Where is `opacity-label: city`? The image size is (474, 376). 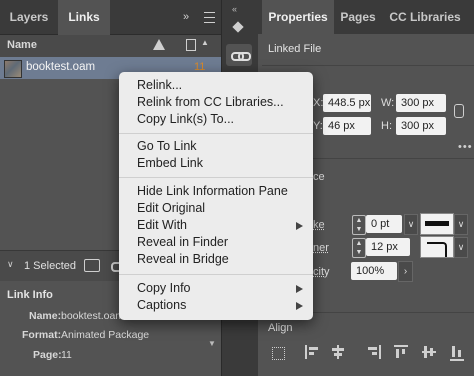
opacity-label: city is located at coordinates (321, 272).